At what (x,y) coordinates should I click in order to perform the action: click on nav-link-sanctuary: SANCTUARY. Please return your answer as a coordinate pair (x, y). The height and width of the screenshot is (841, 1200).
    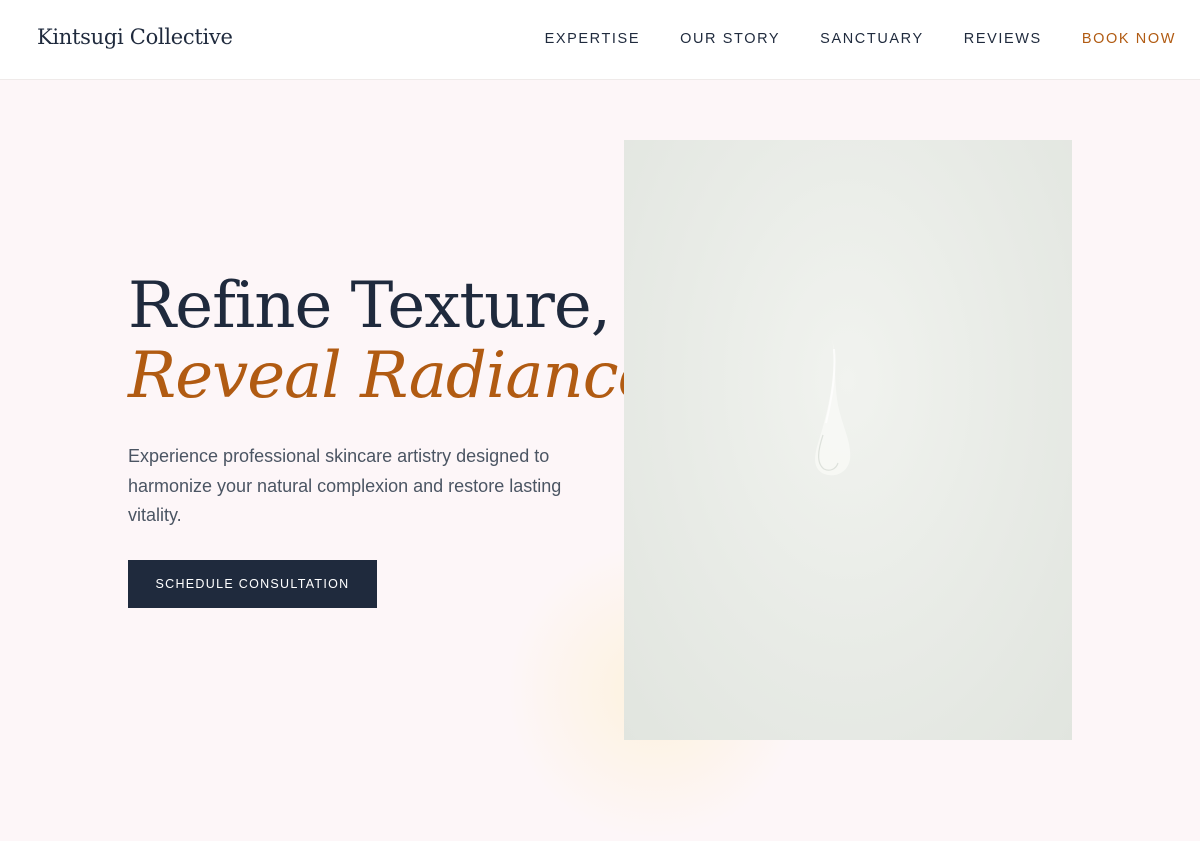
    Looking at the image, I should click on (872, 39).